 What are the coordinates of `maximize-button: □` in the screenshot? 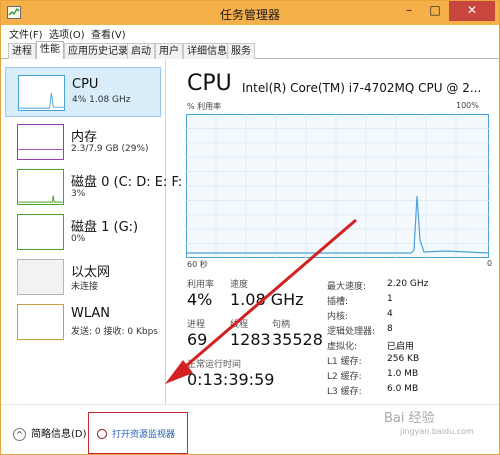 It's located at (435, 11).